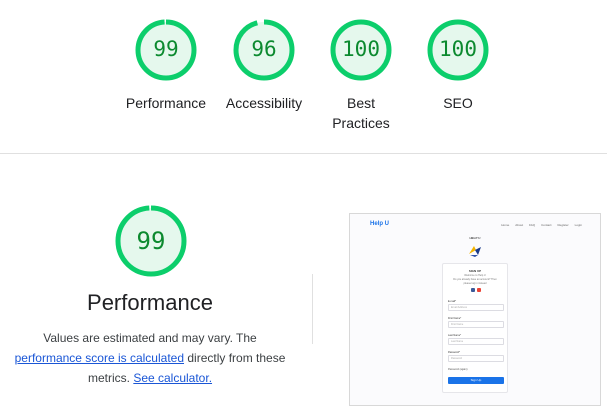 This screenshot has width=607, height=406. I want to click on thumb-card-title: SIGN UP, so click(475, 271).